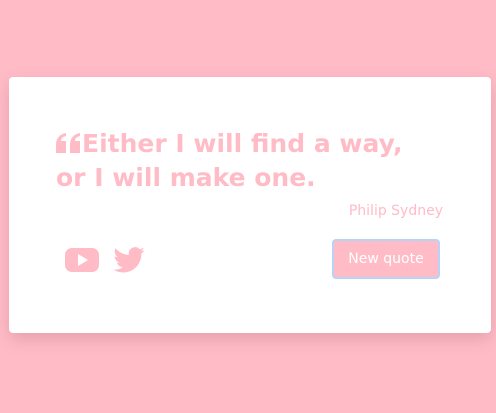  What do you see at coordinates (69, 140) in the screenshot?
I see `quote-left-icon` at bounding box center [69, 140].